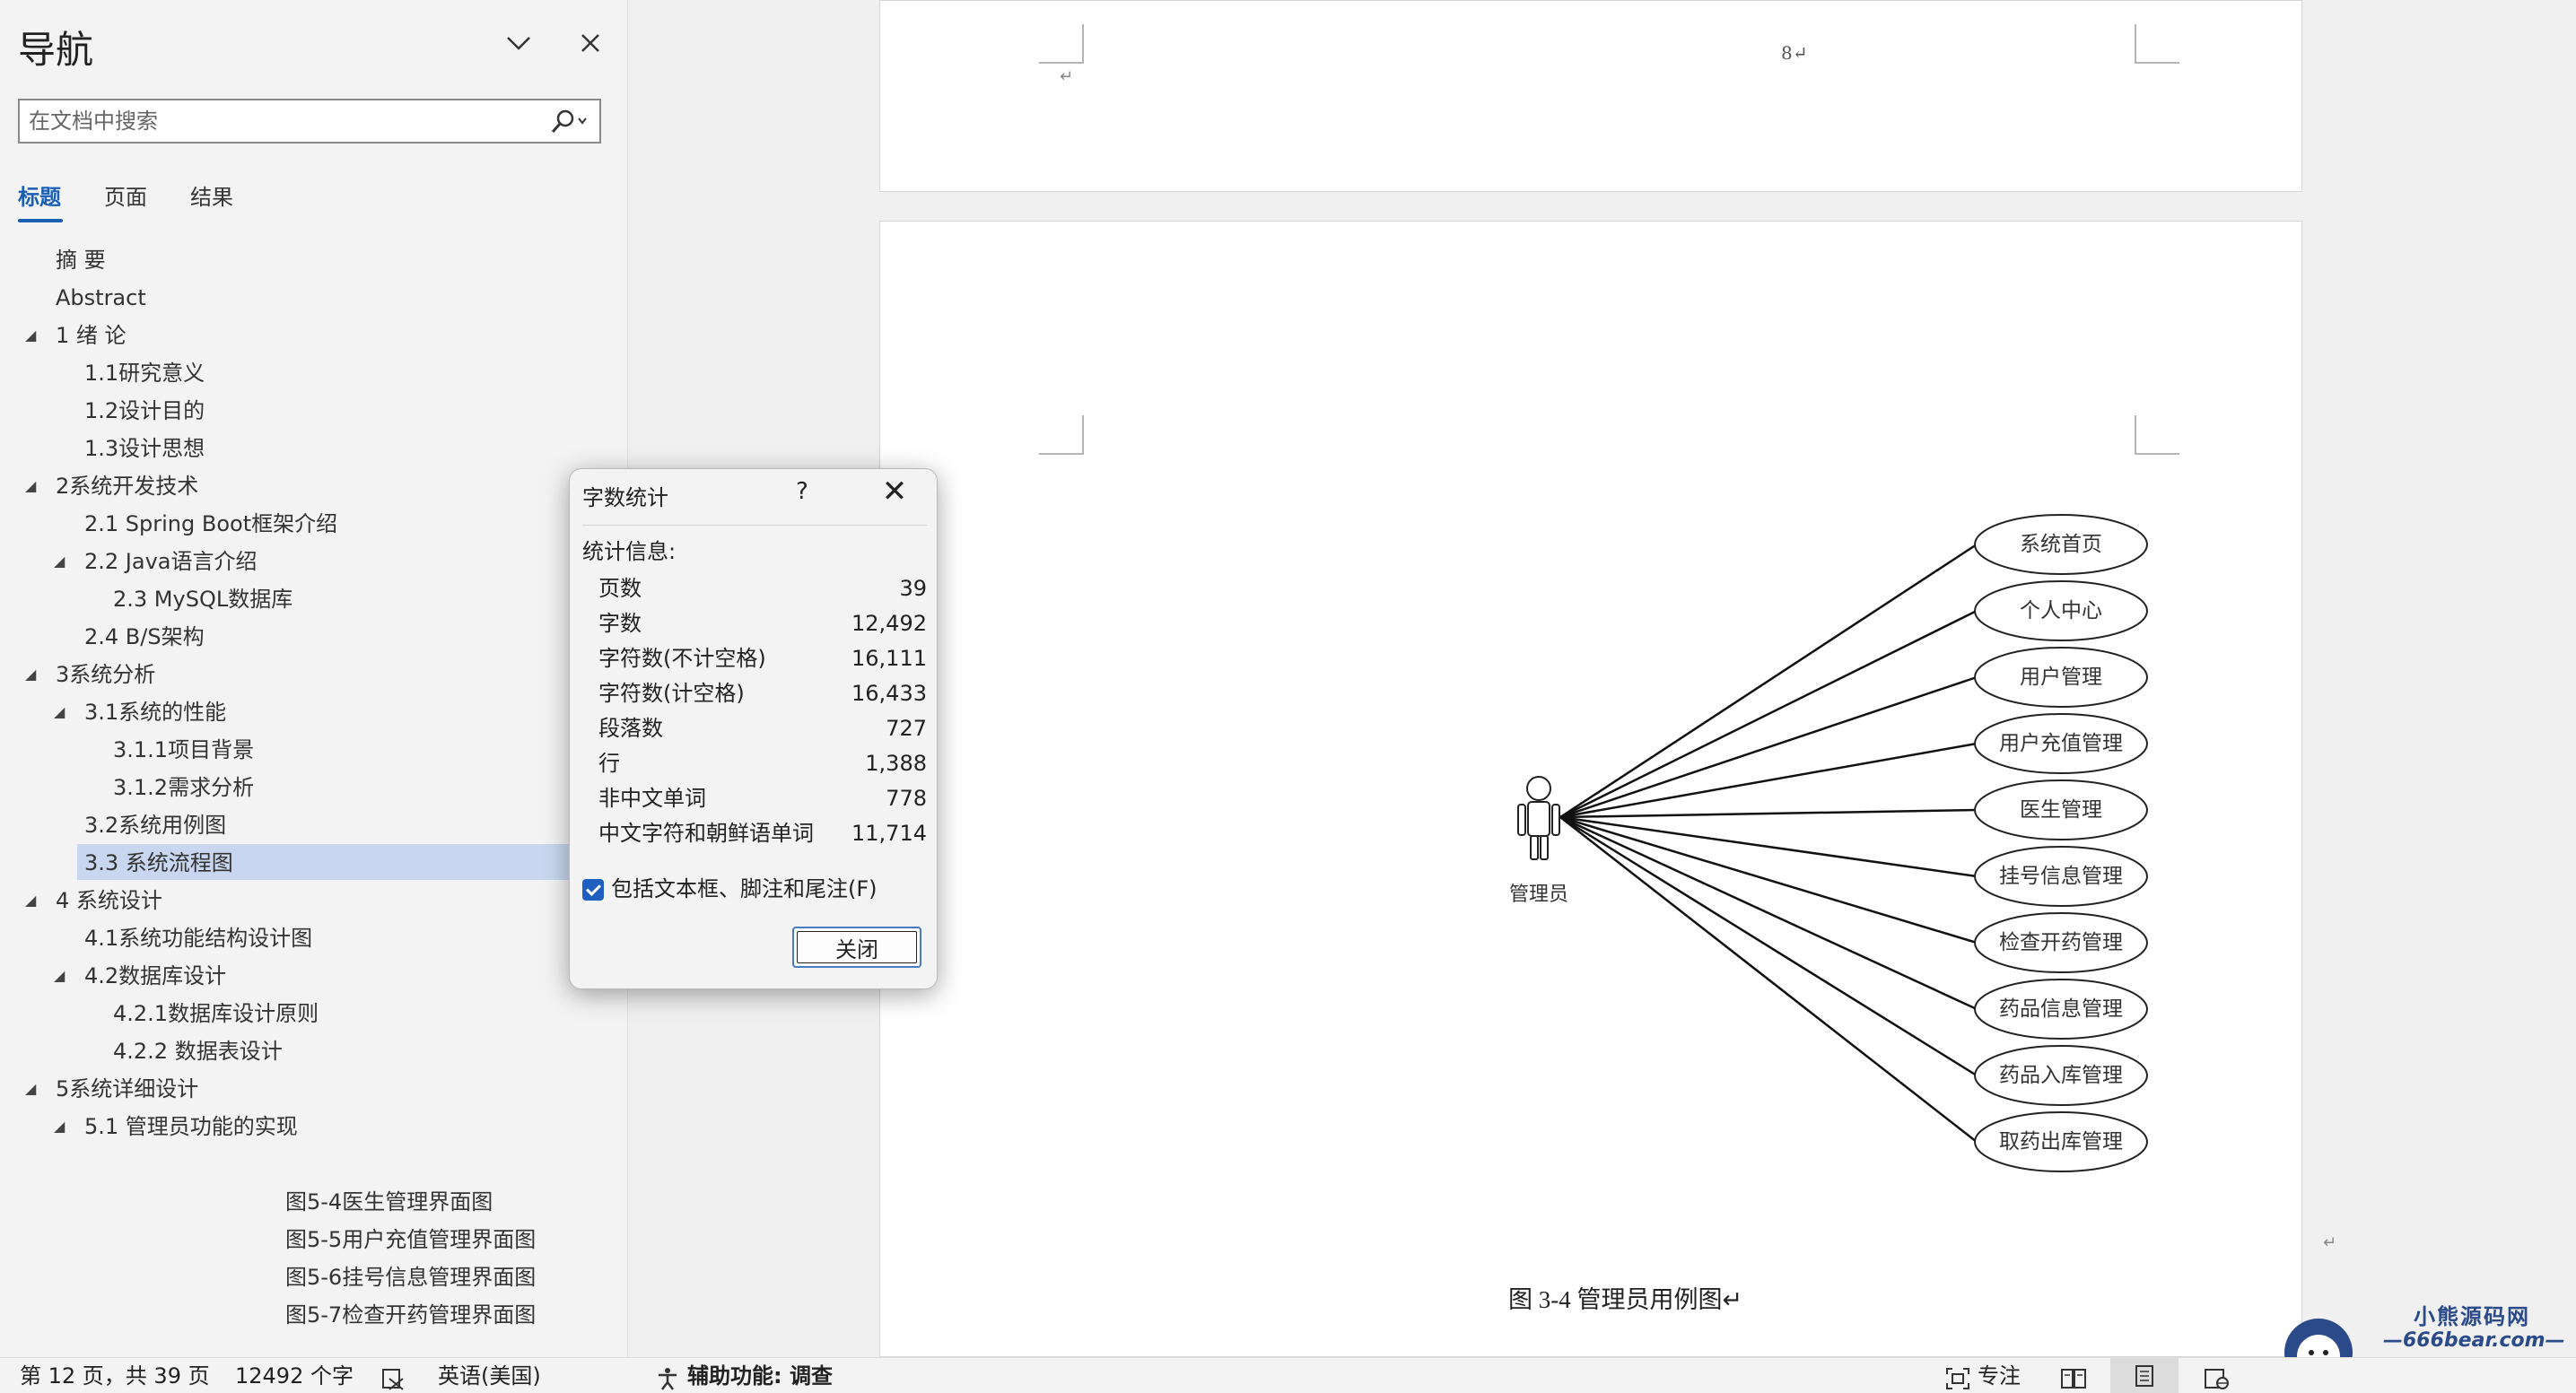  What do you see at coordinates (106, 674) in the screenshot?
I see `heading-item: 3系统分析` at bounding box center [106, 674].